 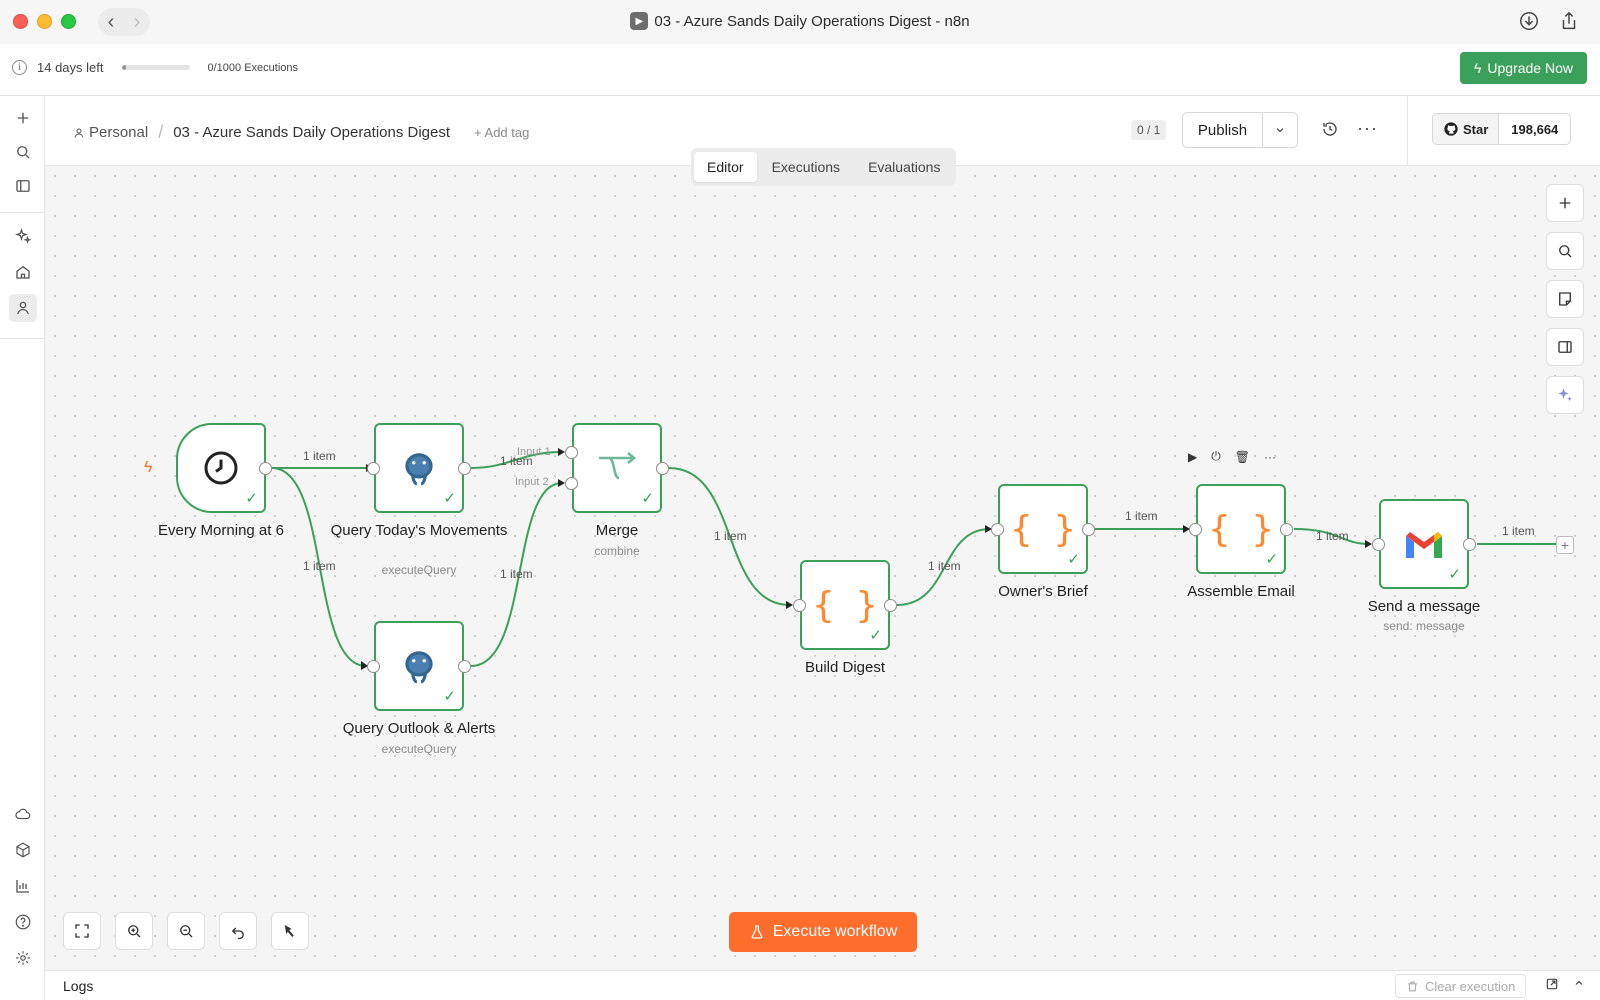 What do you see at coordinates (22, 548) in the screenshot?
I see `left-sidebar` at bounding box center [22, 548].